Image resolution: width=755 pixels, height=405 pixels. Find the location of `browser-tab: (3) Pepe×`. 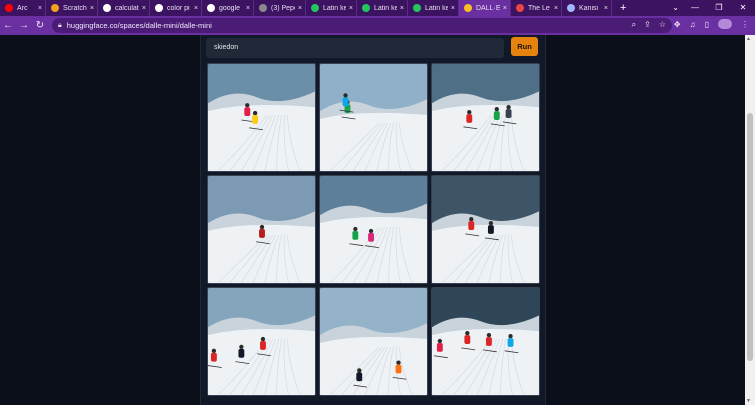

browser-tab: (3) Pepe× is located at coordinates (280, 8).